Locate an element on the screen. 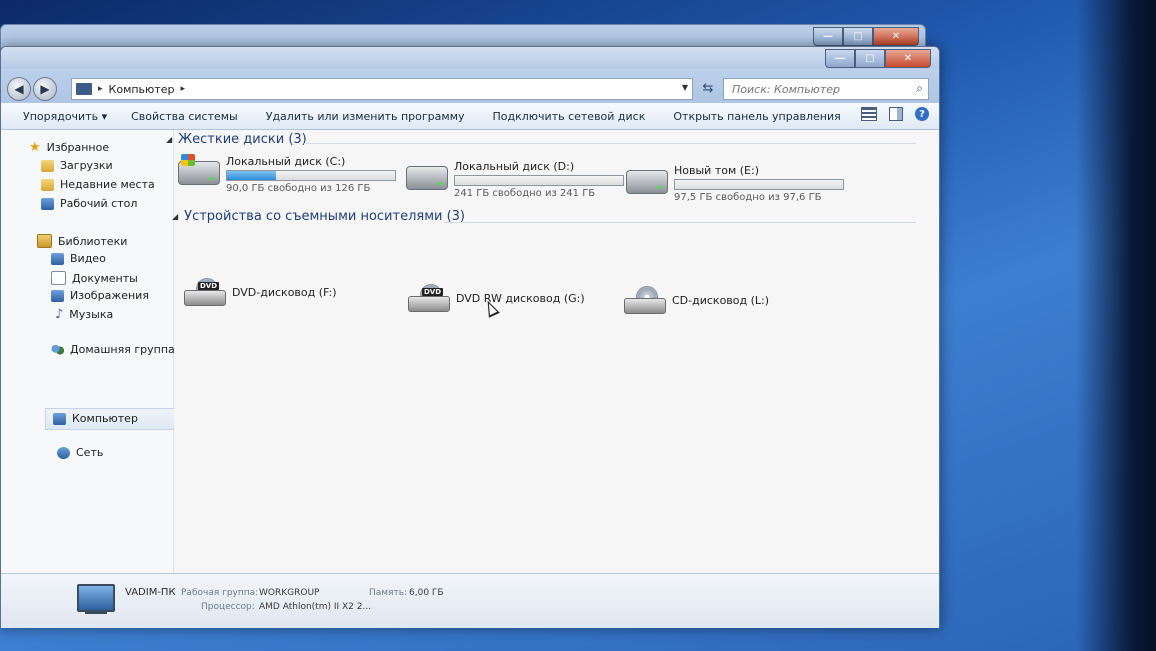  window-controls: — □ ✕ is located at coordinates (878, 58).